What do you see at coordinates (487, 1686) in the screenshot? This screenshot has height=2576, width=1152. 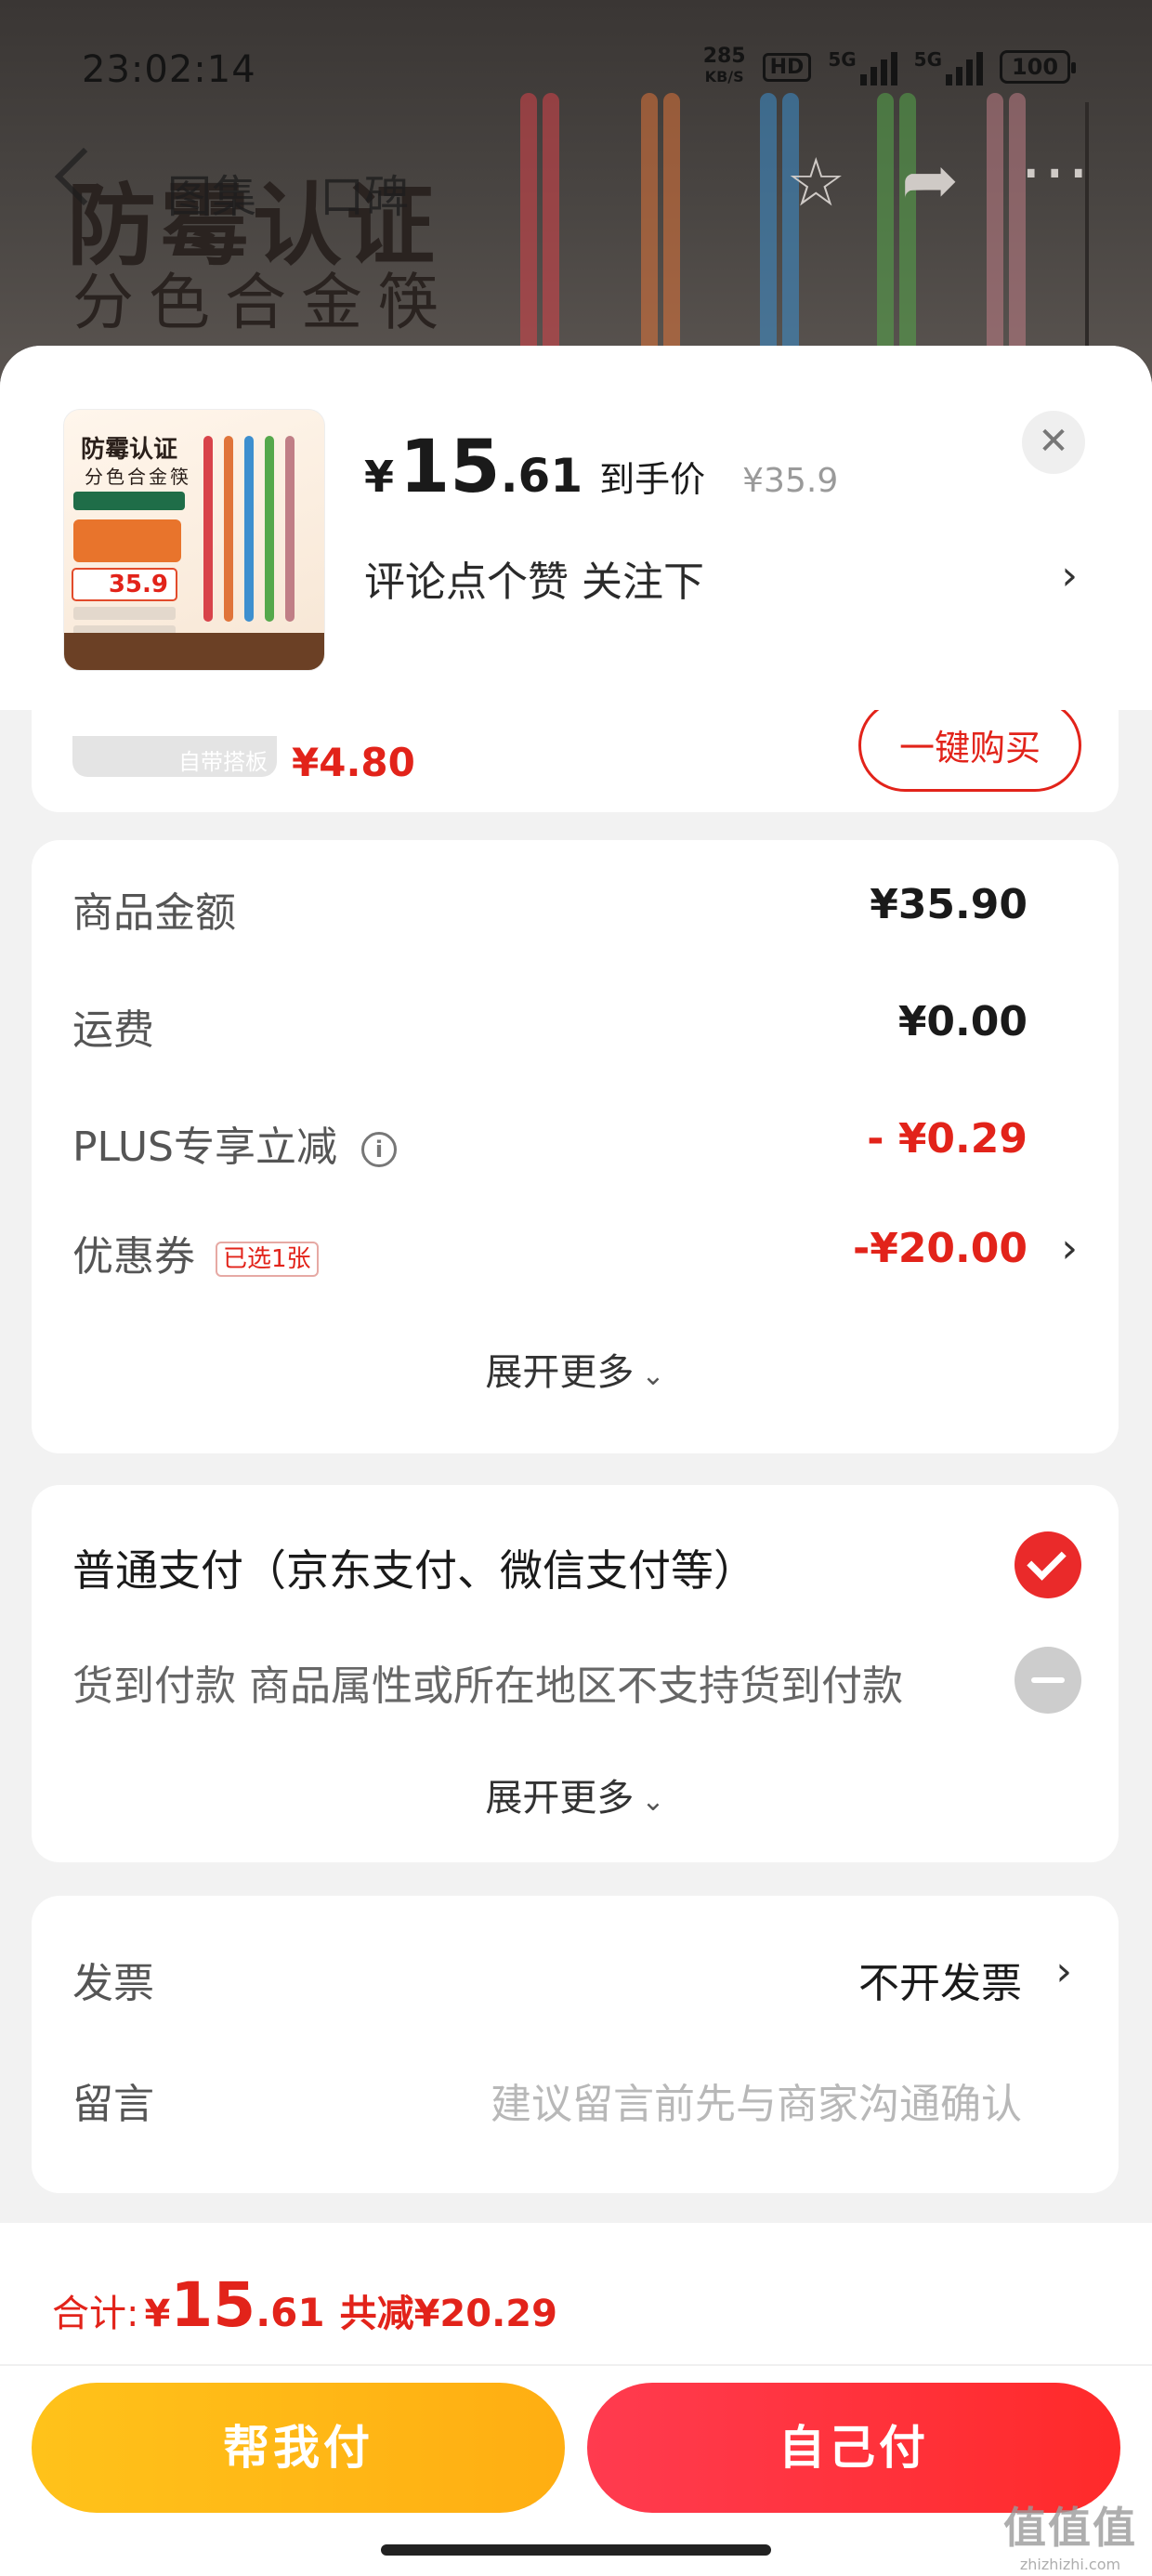 I see `payment-option-cod: 货到付款 商品属性或所在地区不支持货到付款` at bounding box center [487, 1686].